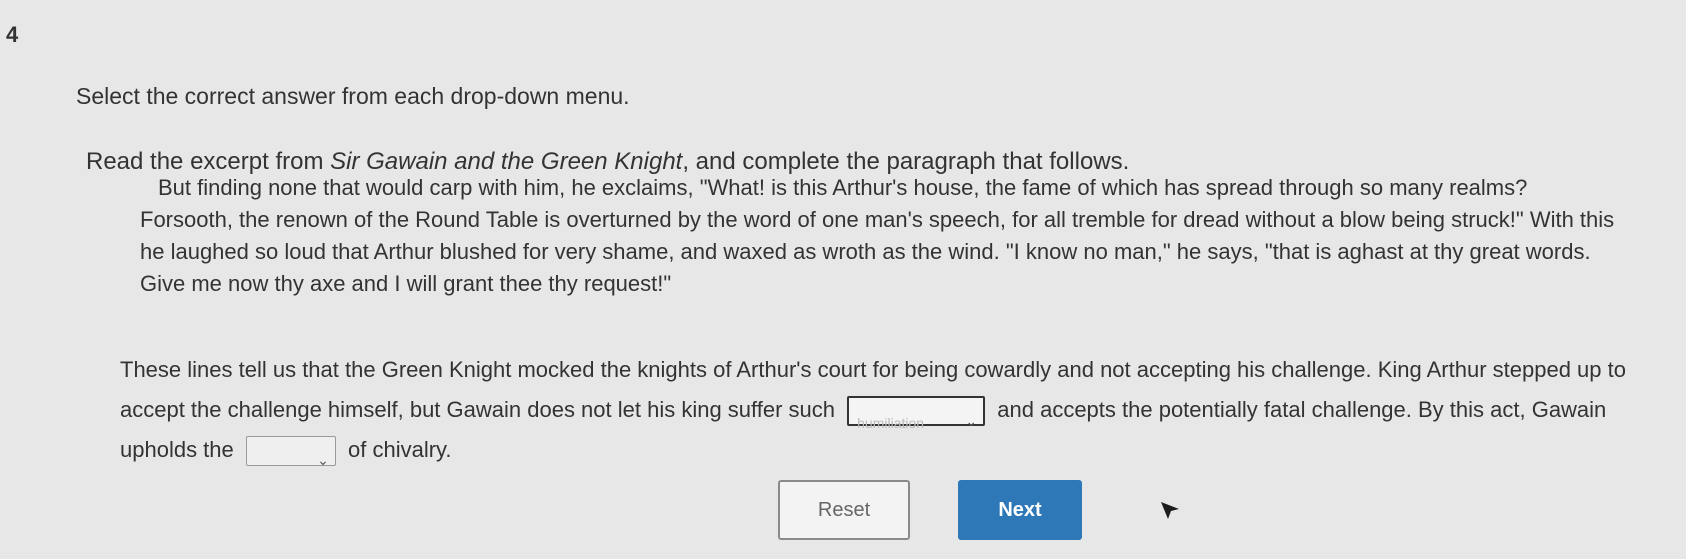  Describe the element at coordinates (400, 449) in the screenshot. I see `paragraph-part-3: of chivalry.` at that location.